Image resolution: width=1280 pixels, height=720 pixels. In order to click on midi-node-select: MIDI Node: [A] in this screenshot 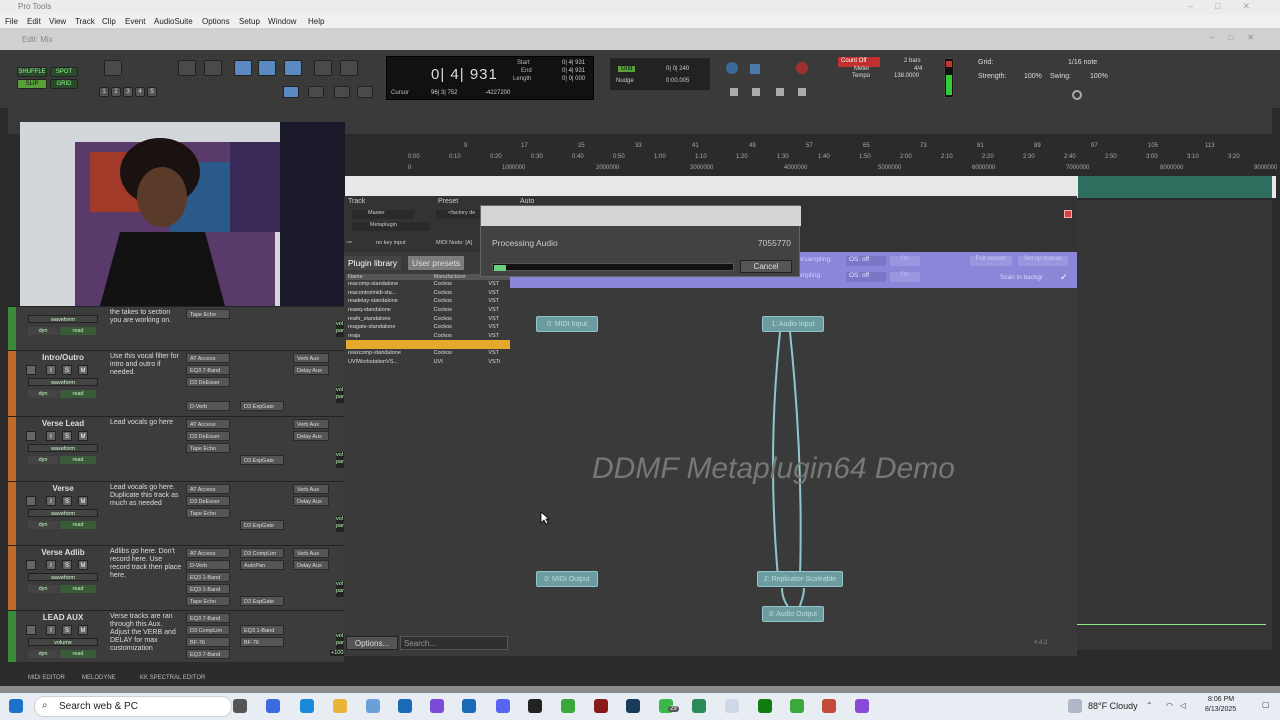, I will do `click(454, 243)`.